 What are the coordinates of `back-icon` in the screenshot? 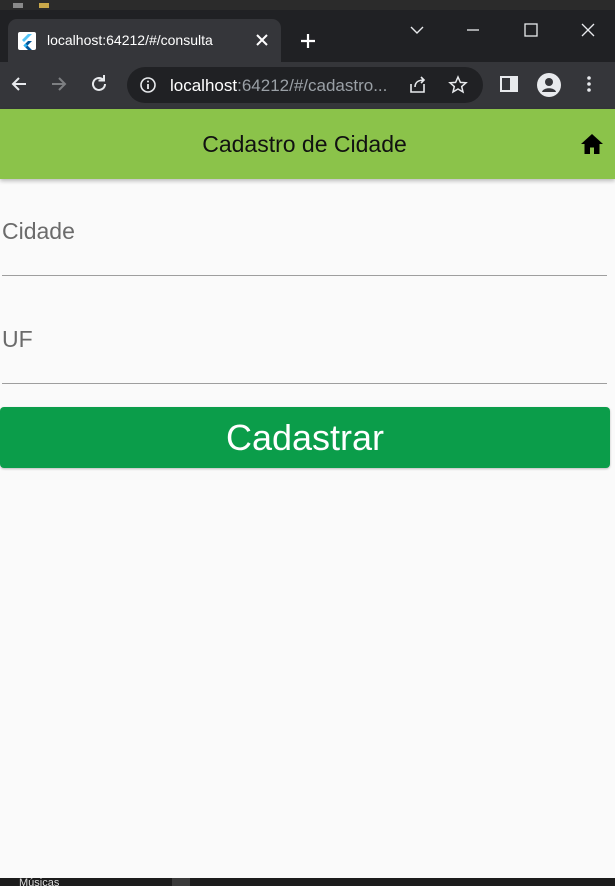 It's located at (19, 84).